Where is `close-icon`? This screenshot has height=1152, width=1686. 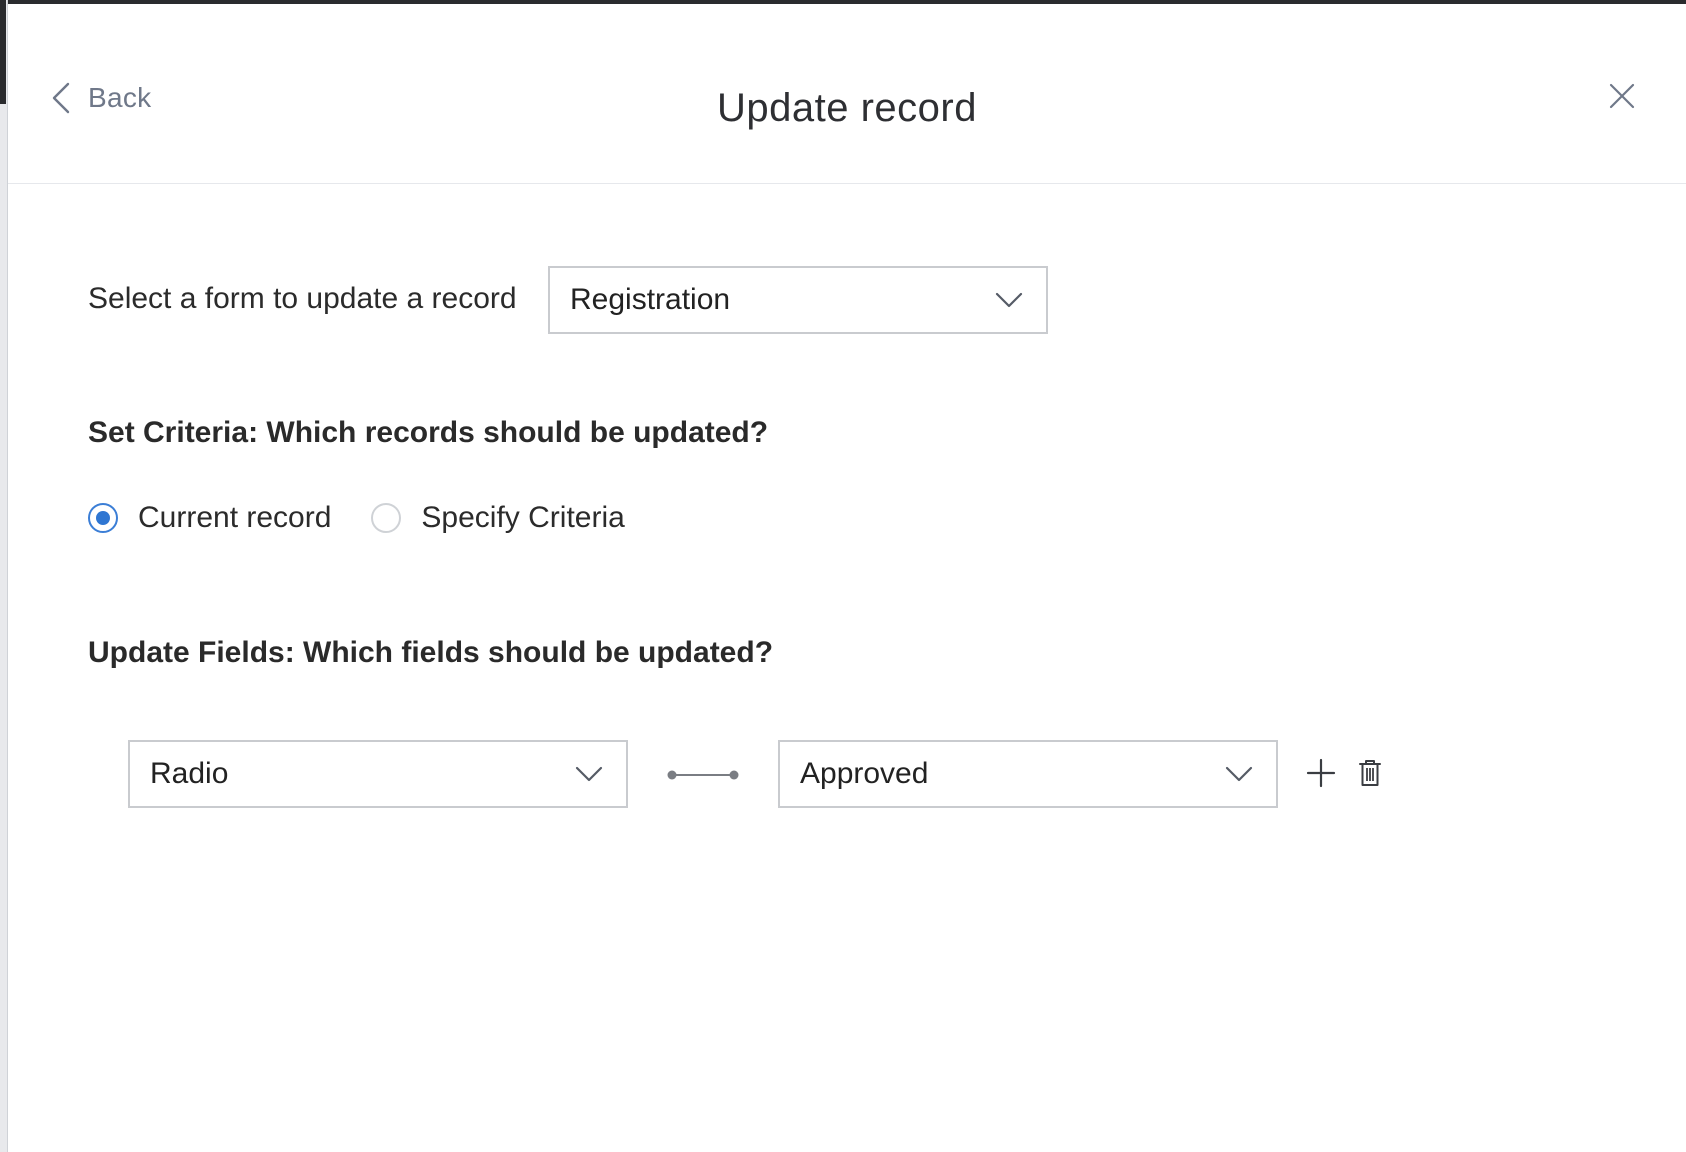 close-icon is located at coordinates (1622, 96).